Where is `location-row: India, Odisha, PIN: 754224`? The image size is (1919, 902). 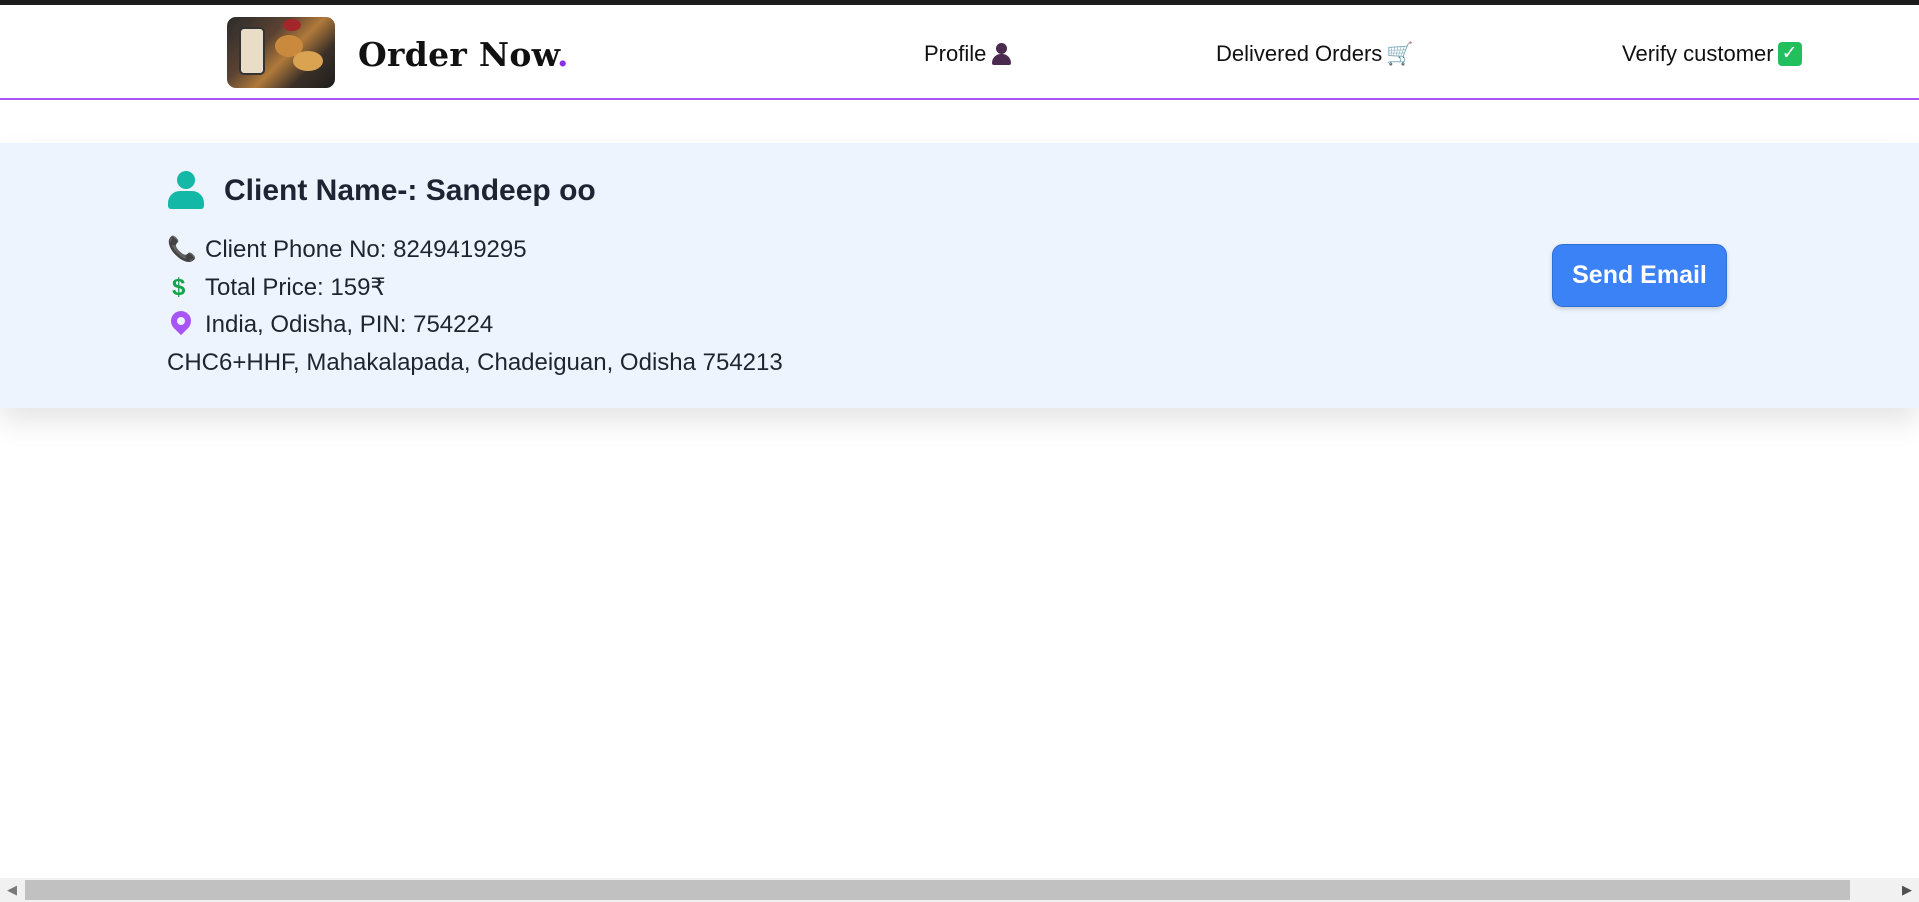 location-row: India, Odisha, PIN: 754224 is located at coordinates (330, 322).